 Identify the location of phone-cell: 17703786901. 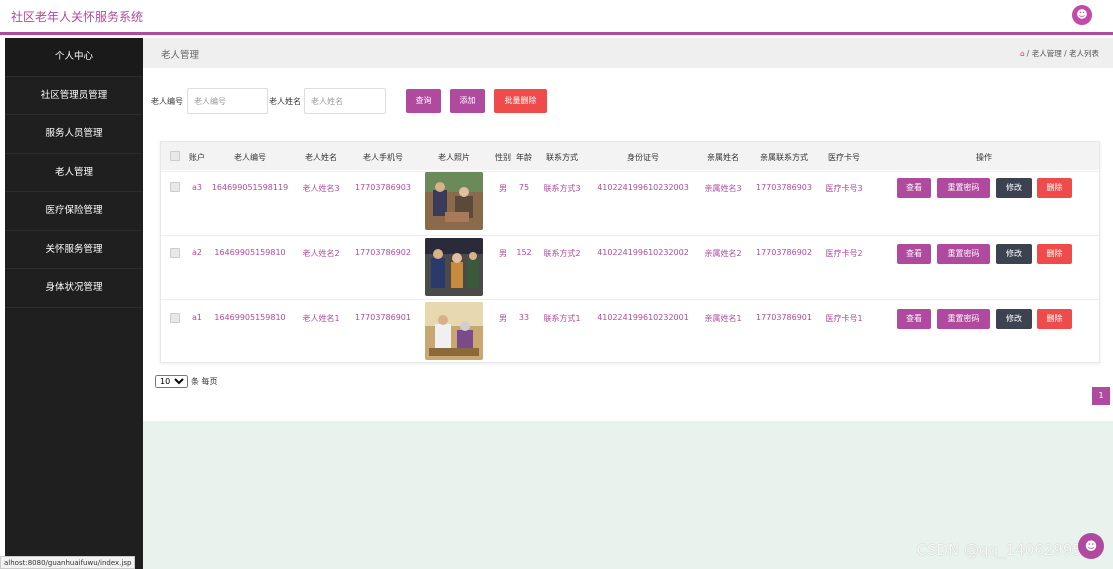
(383, 317).